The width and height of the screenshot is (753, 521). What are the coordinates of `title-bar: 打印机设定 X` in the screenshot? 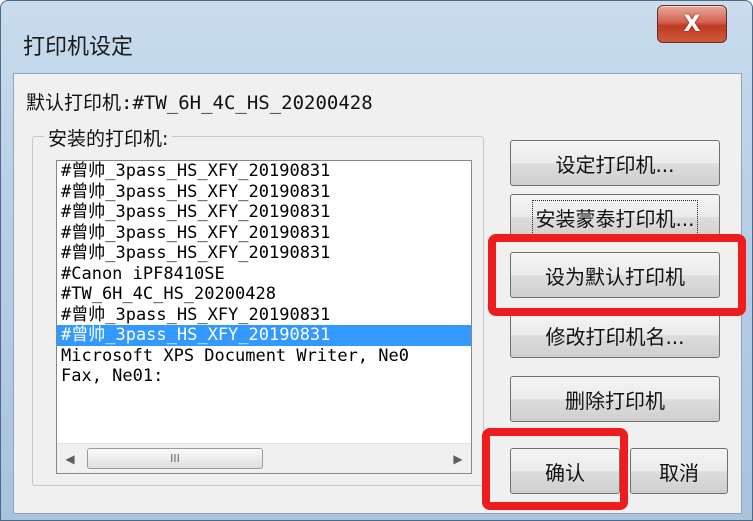 It's located at (376, 37).